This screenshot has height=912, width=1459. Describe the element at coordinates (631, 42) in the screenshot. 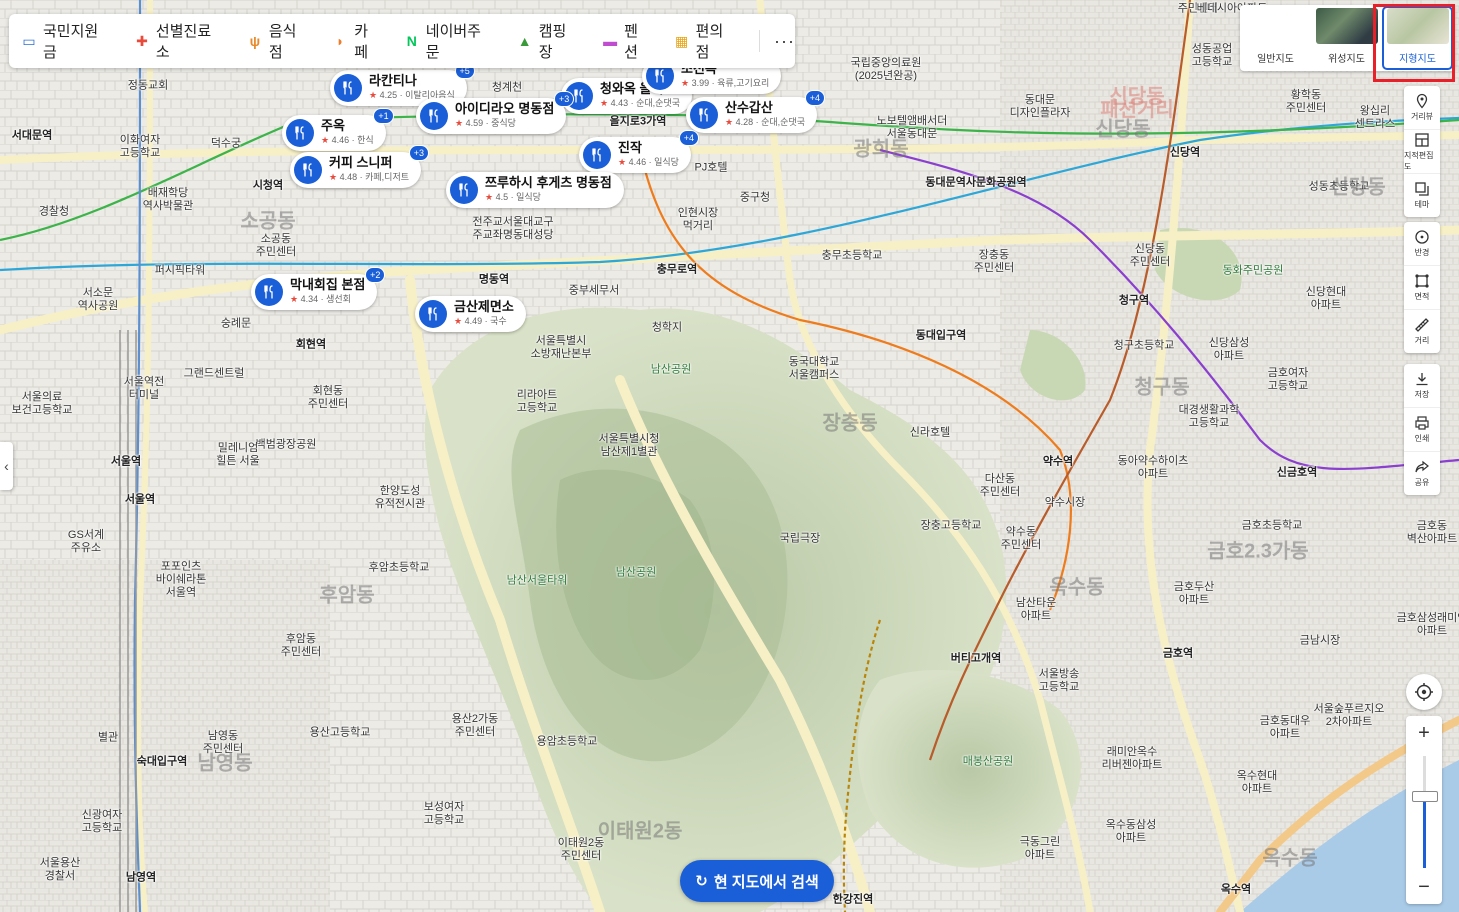

I see `category-label: 펜션` at that location.